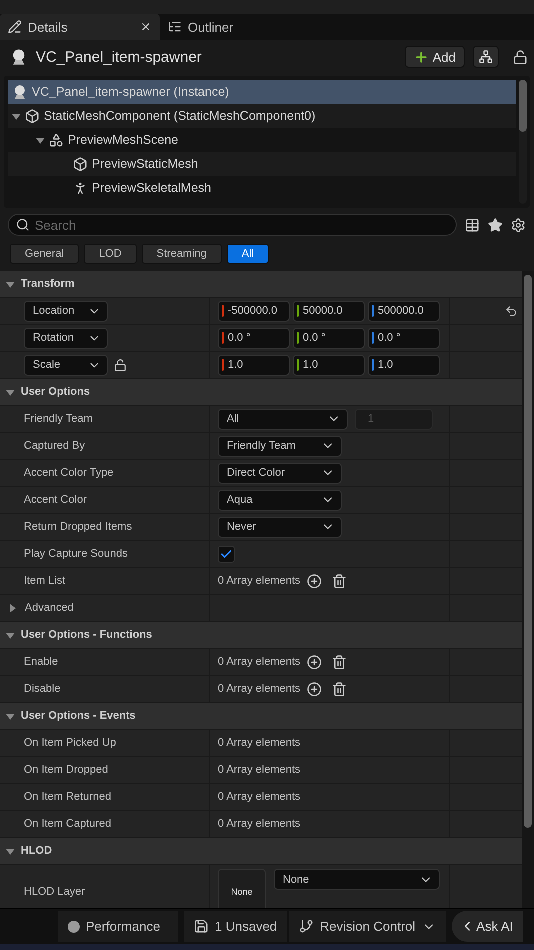 This screenshot has height=950, width=534. I want to click on table-icon, so click(472, 225).